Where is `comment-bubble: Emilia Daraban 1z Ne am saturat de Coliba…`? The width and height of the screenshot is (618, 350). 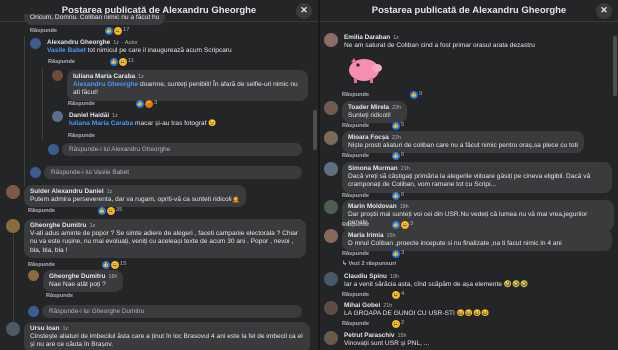
comment-bubble: Emilia Daraban 1z Ne am saturat de Coliba… is located at coordinates (439, 42).